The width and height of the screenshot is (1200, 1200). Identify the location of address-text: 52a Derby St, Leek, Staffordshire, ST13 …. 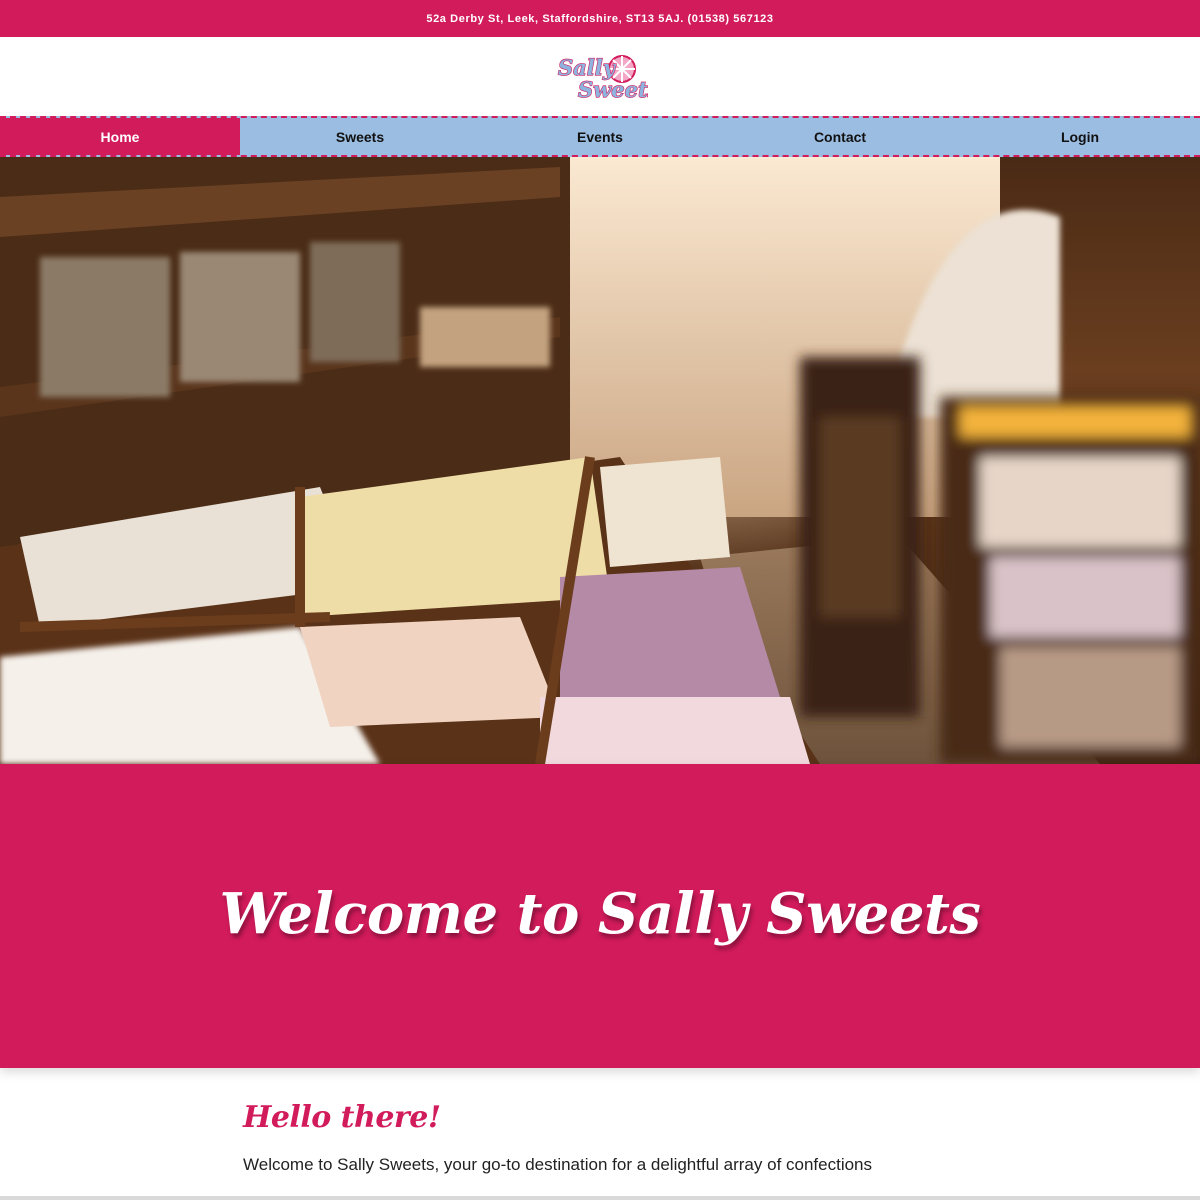
(600, 18).